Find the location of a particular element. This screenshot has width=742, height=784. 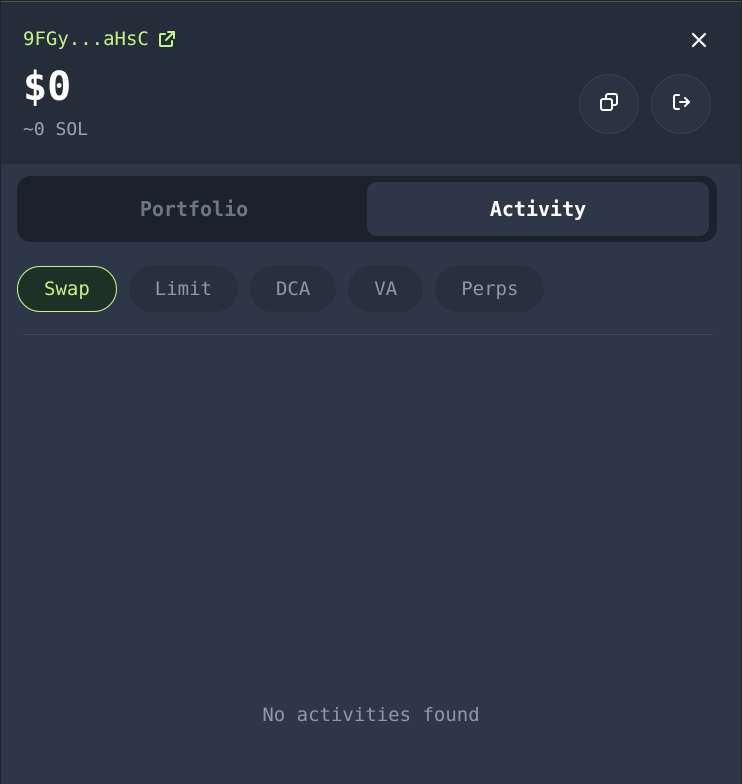

logout-icon is located at coordinates (681, 104).